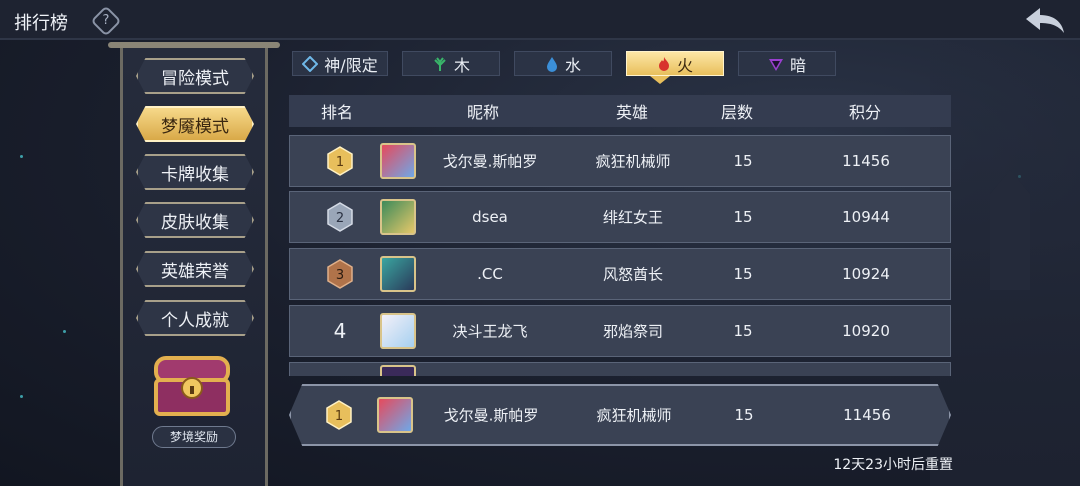  Describe the element at coordinates (663, 63) in the screenshot. I see `flame-icon` at that location.